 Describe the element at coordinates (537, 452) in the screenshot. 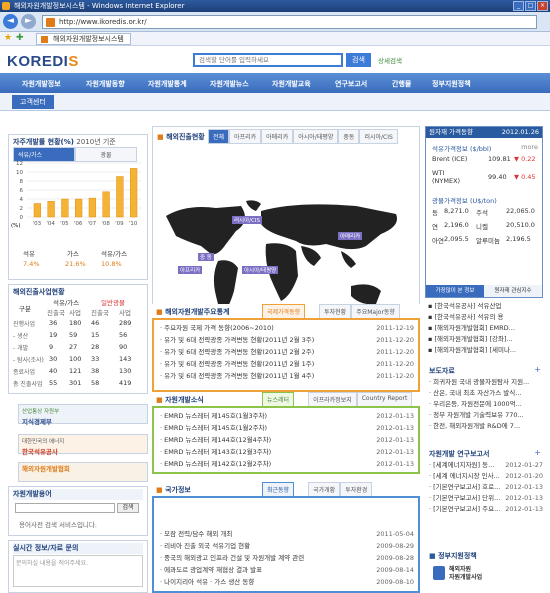

I see `research-more-icon: +` at that location.